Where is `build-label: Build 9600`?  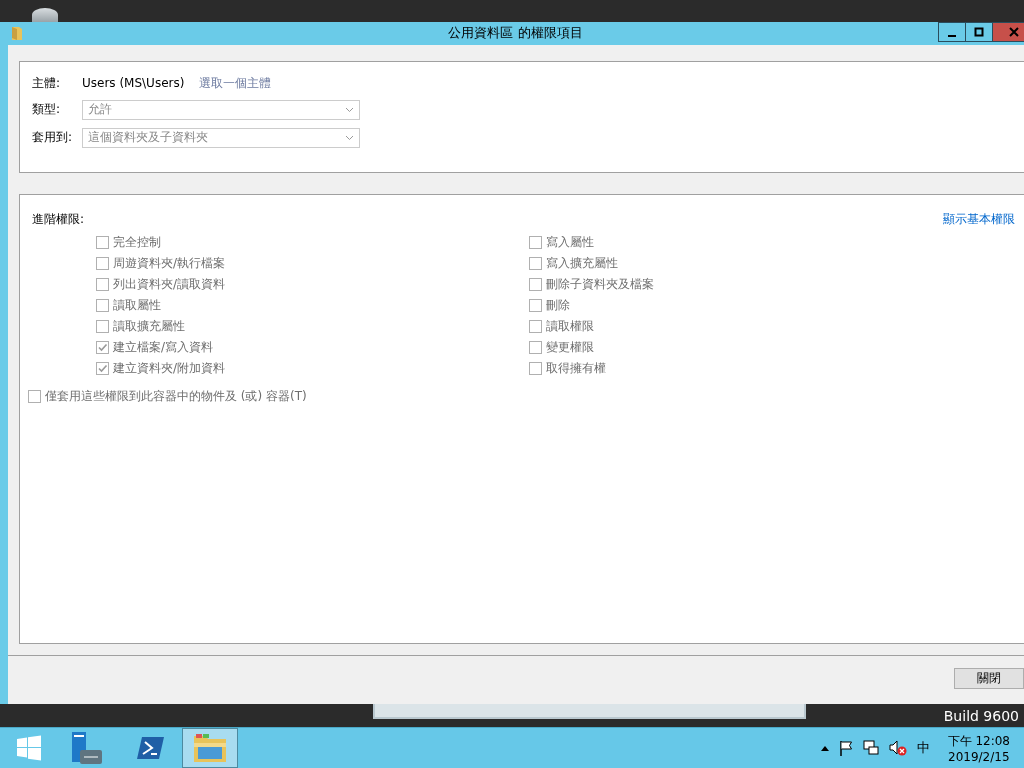 build-label: Build 9600 is located at coordinates (981, 715).